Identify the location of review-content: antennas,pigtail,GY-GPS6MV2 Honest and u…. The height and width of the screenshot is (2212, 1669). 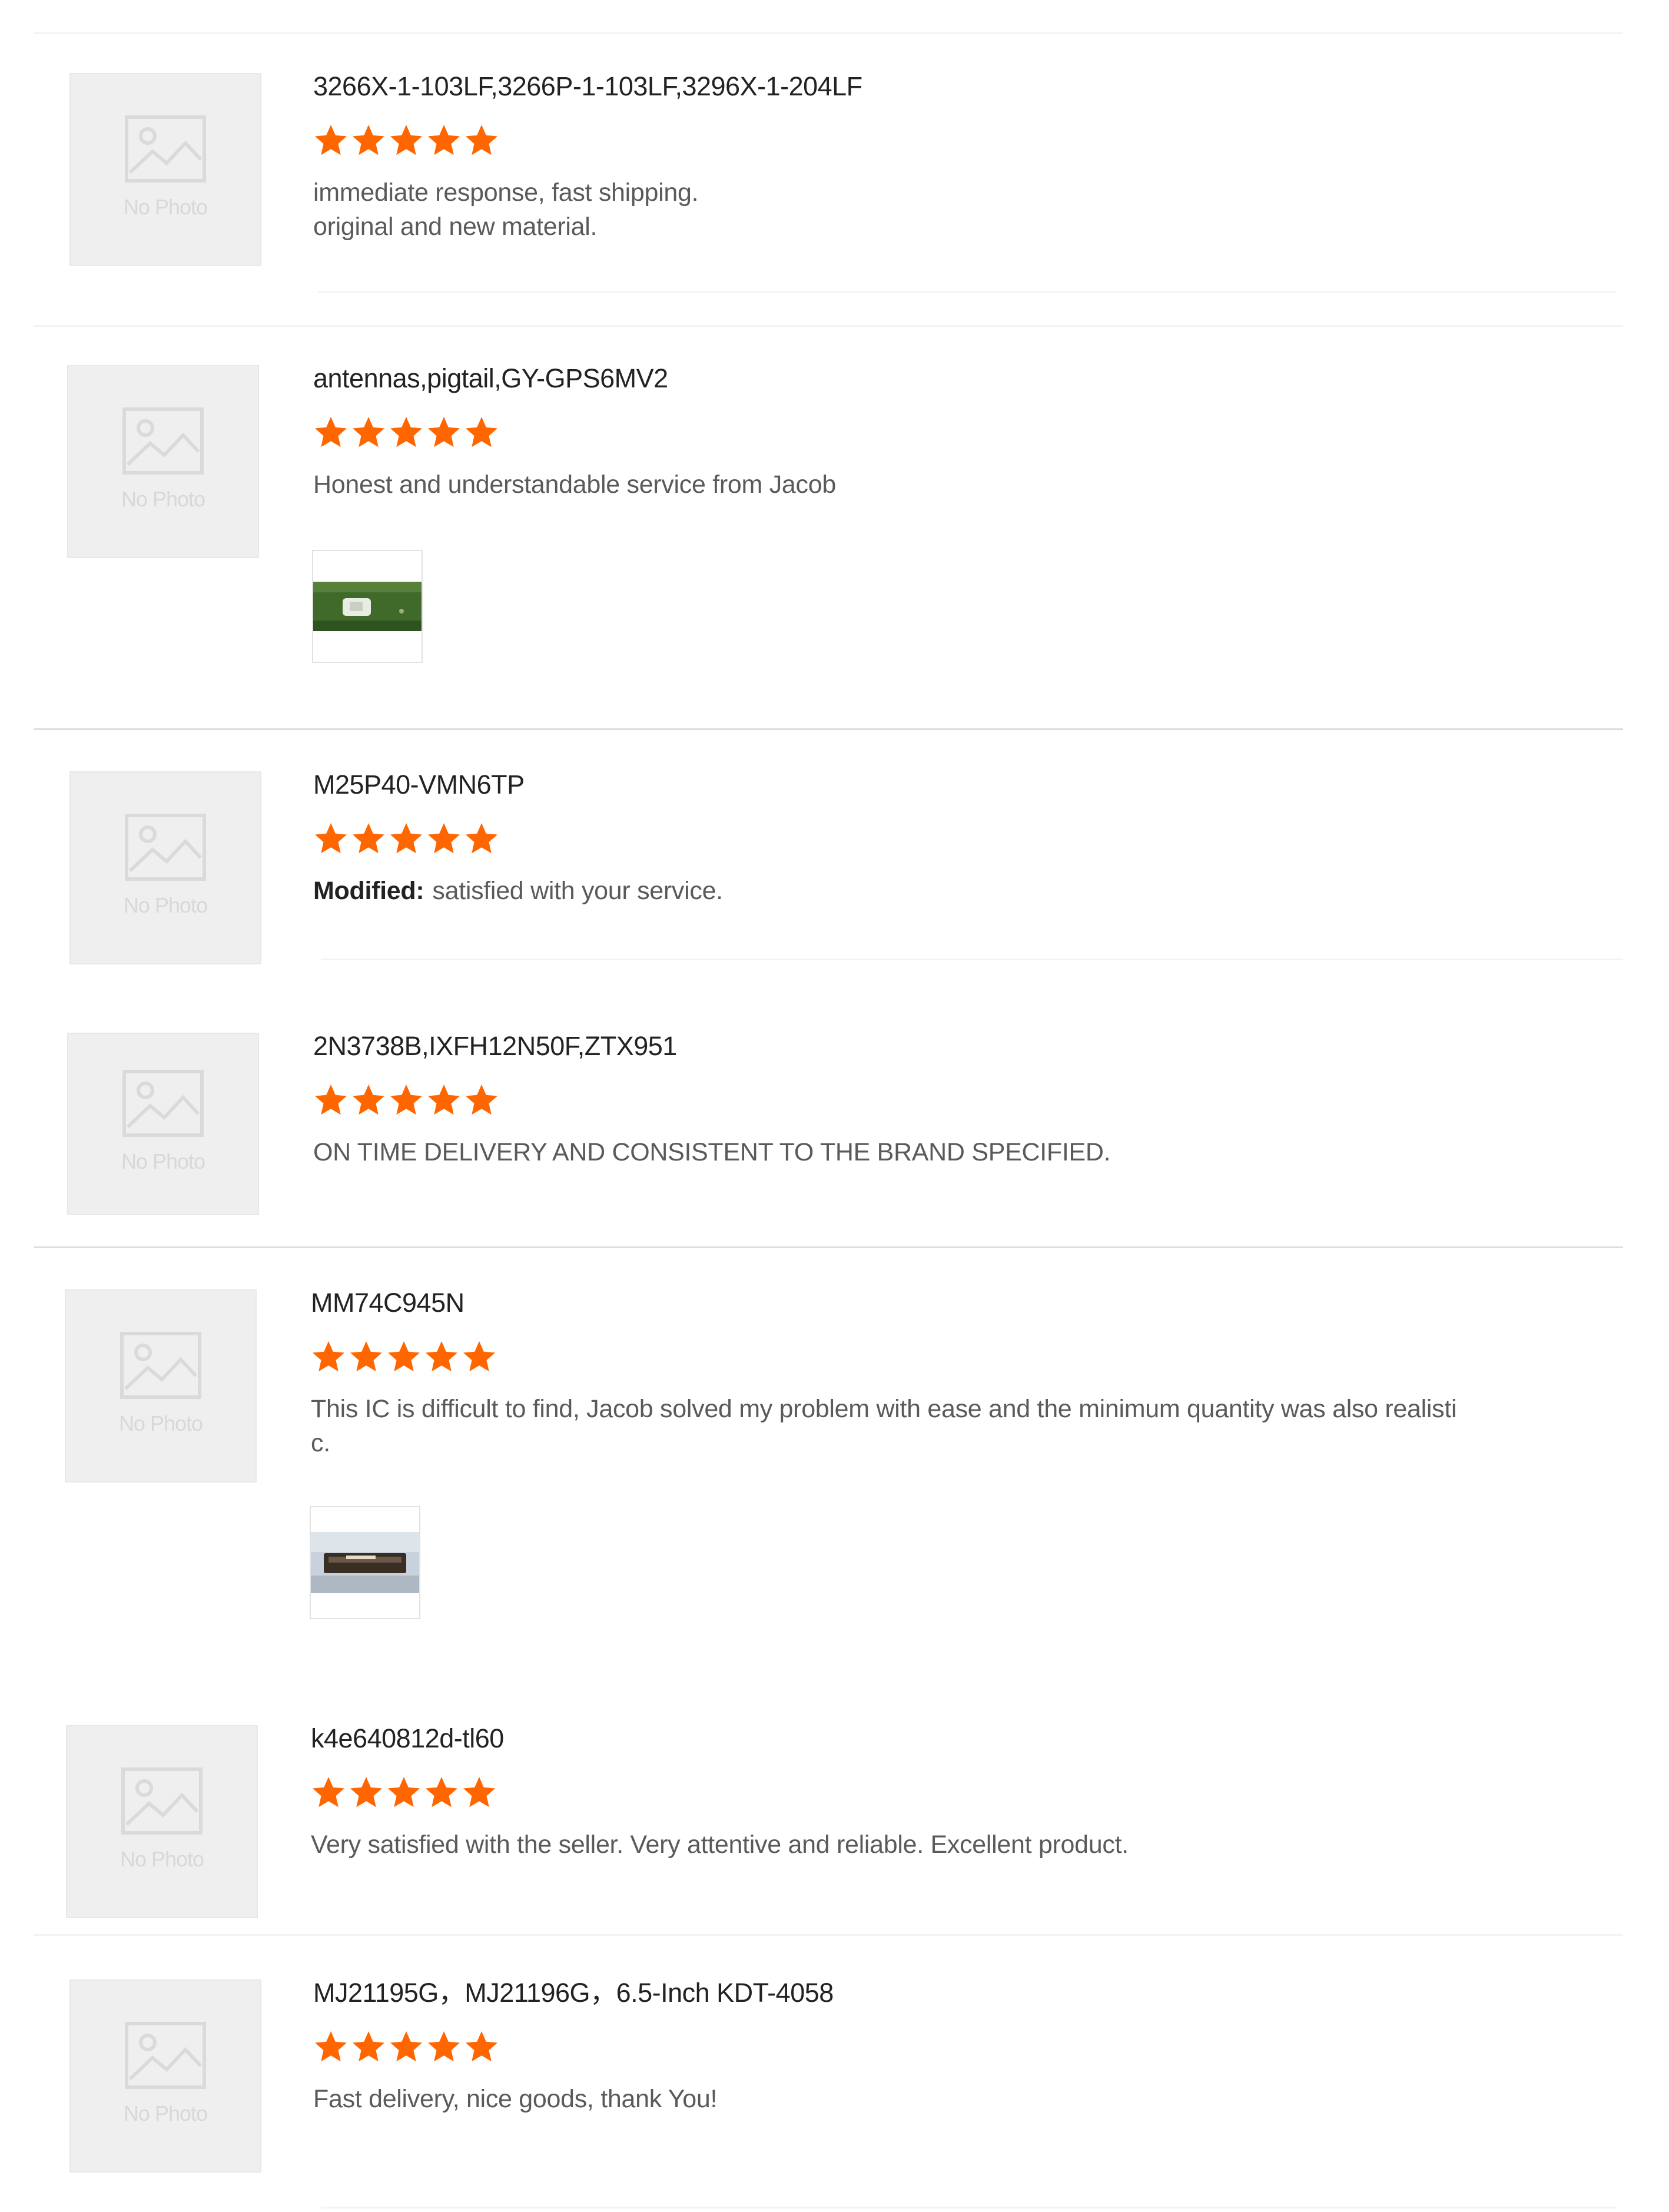
(967, 433).